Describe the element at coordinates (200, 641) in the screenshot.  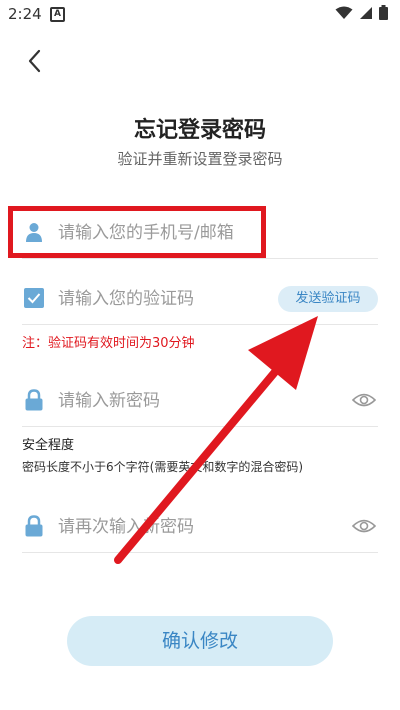
I see `confirm-change-button: 确认修改` at that location.